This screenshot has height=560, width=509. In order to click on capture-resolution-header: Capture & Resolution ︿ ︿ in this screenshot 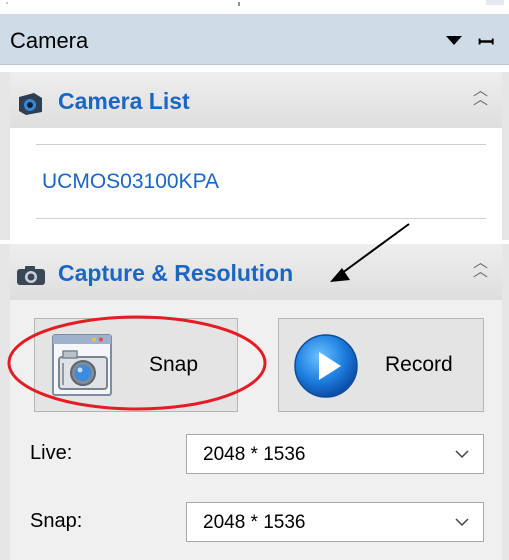, I will do `click(256, 272)`.